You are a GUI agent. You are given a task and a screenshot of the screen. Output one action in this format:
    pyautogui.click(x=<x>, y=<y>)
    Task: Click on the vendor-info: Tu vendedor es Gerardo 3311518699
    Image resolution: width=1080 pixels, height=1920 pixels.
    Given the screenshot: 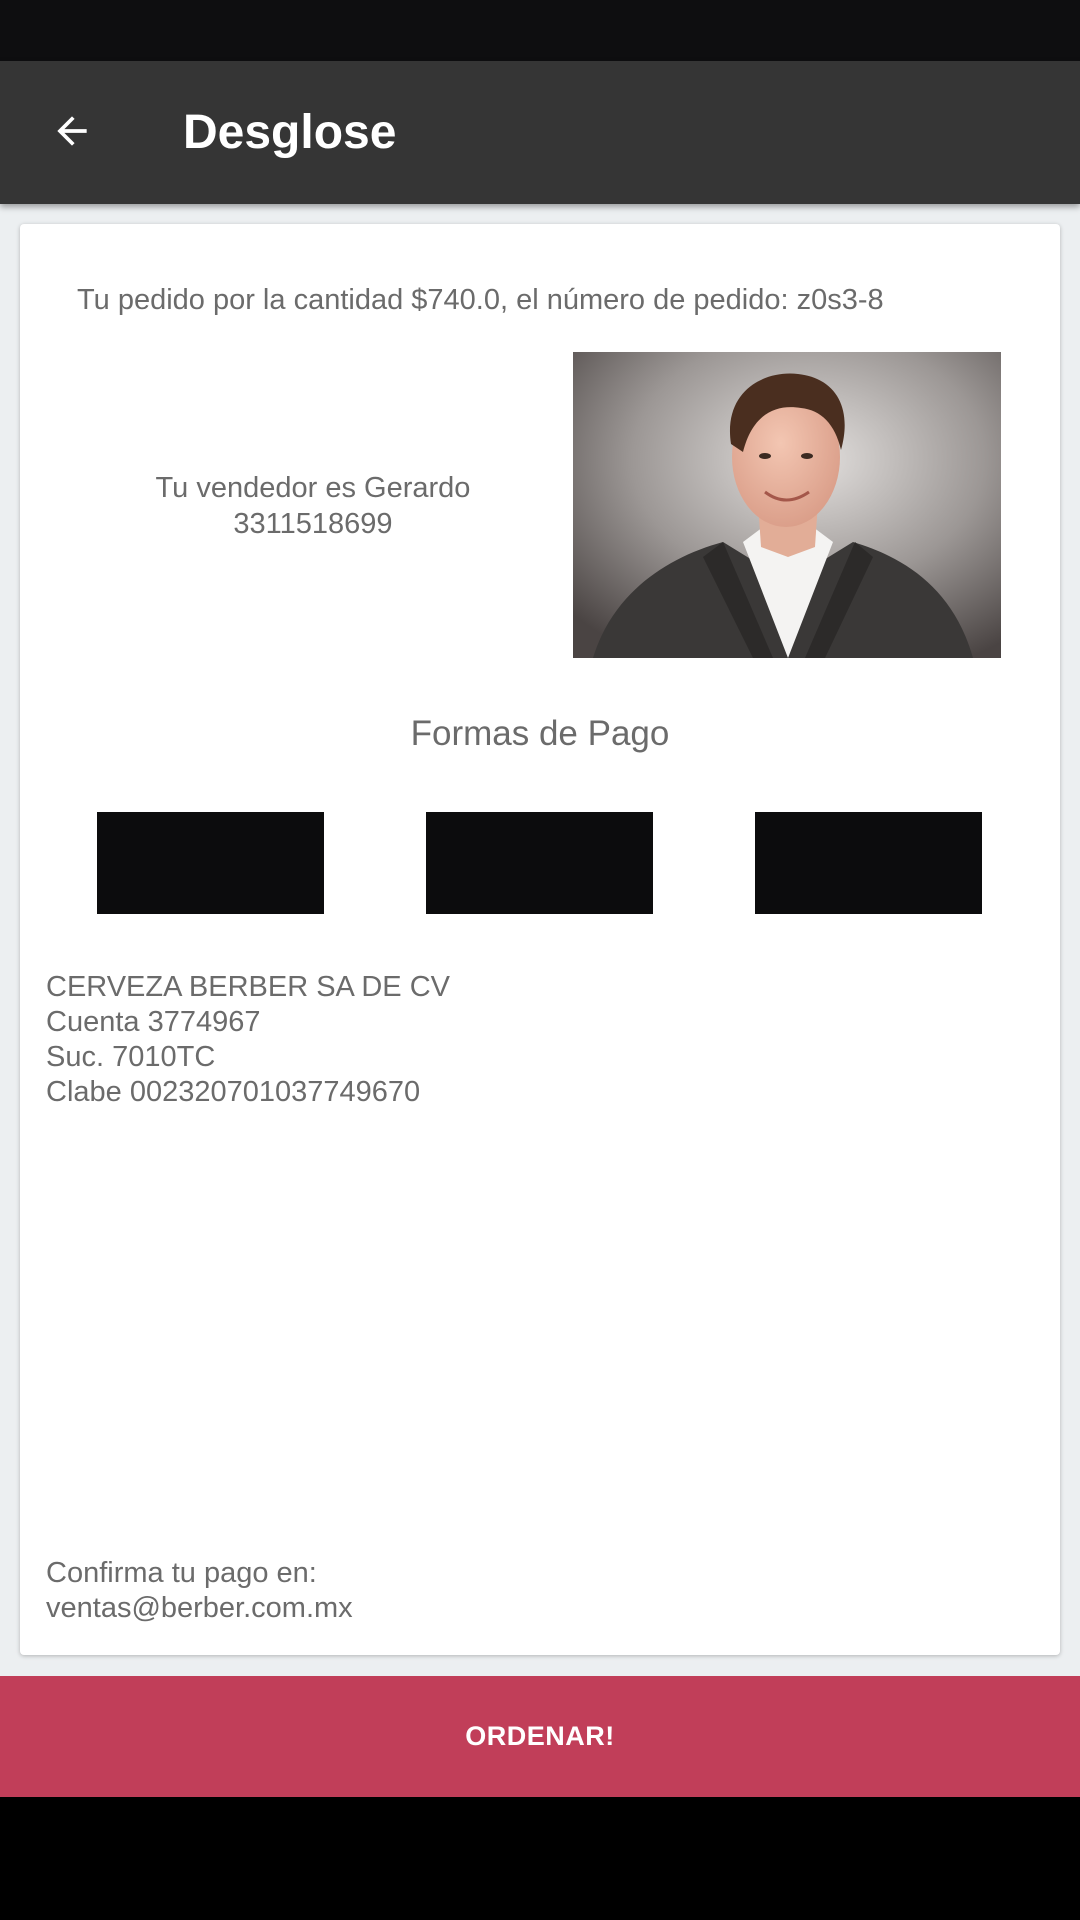 What is the action you would take?
    pyautogui.click(x=313, y=506)
    